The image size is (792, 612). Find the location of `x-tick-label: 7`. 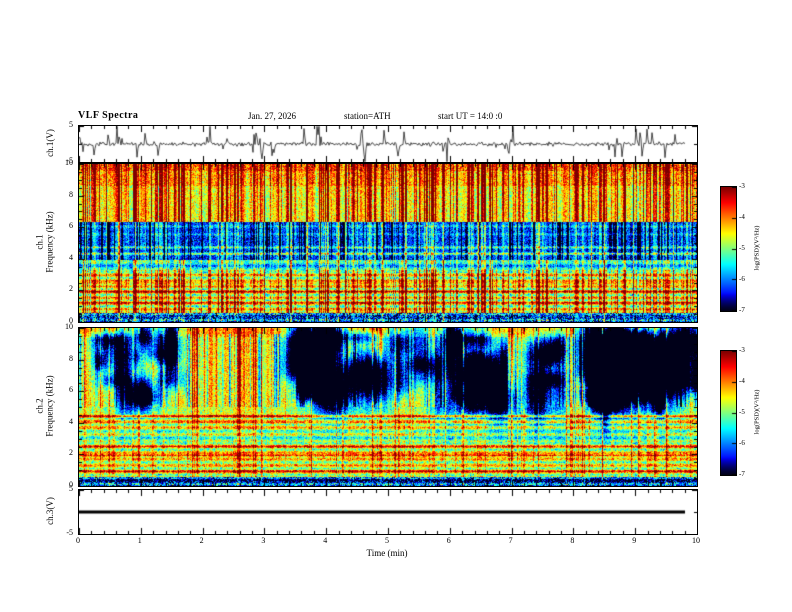

x-tick-label: 7 is located at coordinates (510, 540).